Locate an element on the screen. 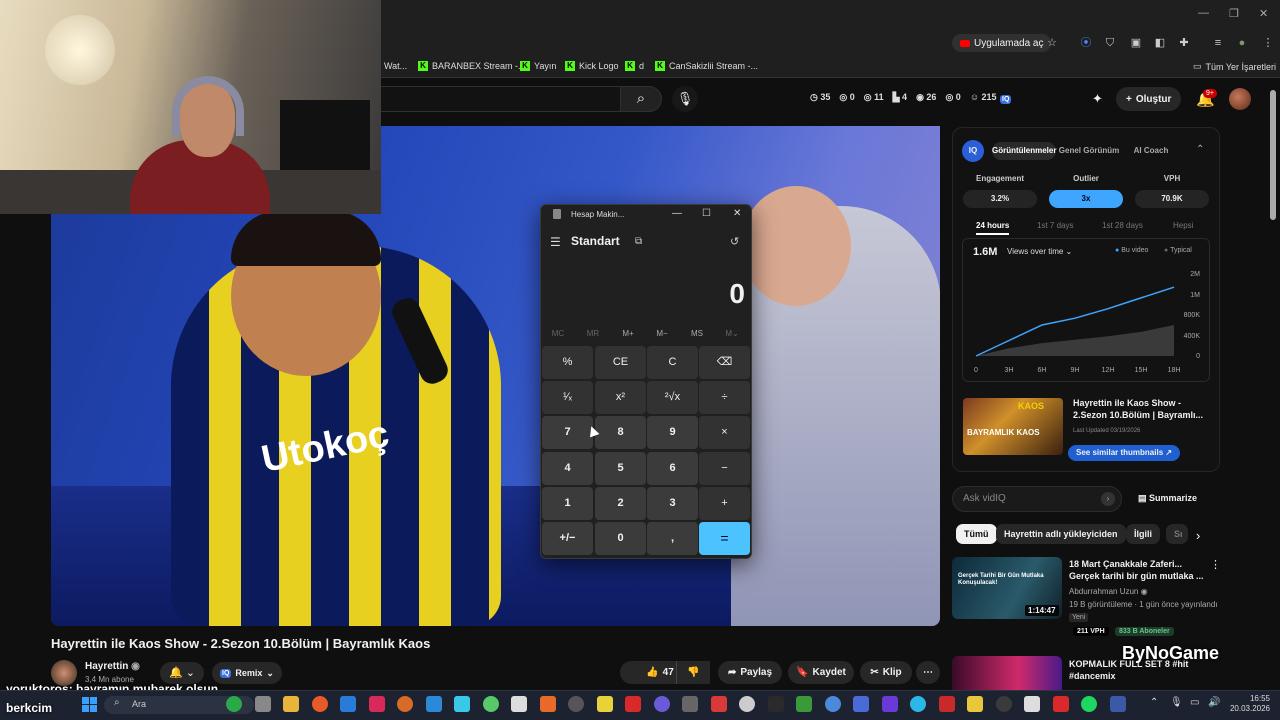  see-similar-thumbnails-button: See similar thumbnails ↗ is located at coordinates (1124, 453).